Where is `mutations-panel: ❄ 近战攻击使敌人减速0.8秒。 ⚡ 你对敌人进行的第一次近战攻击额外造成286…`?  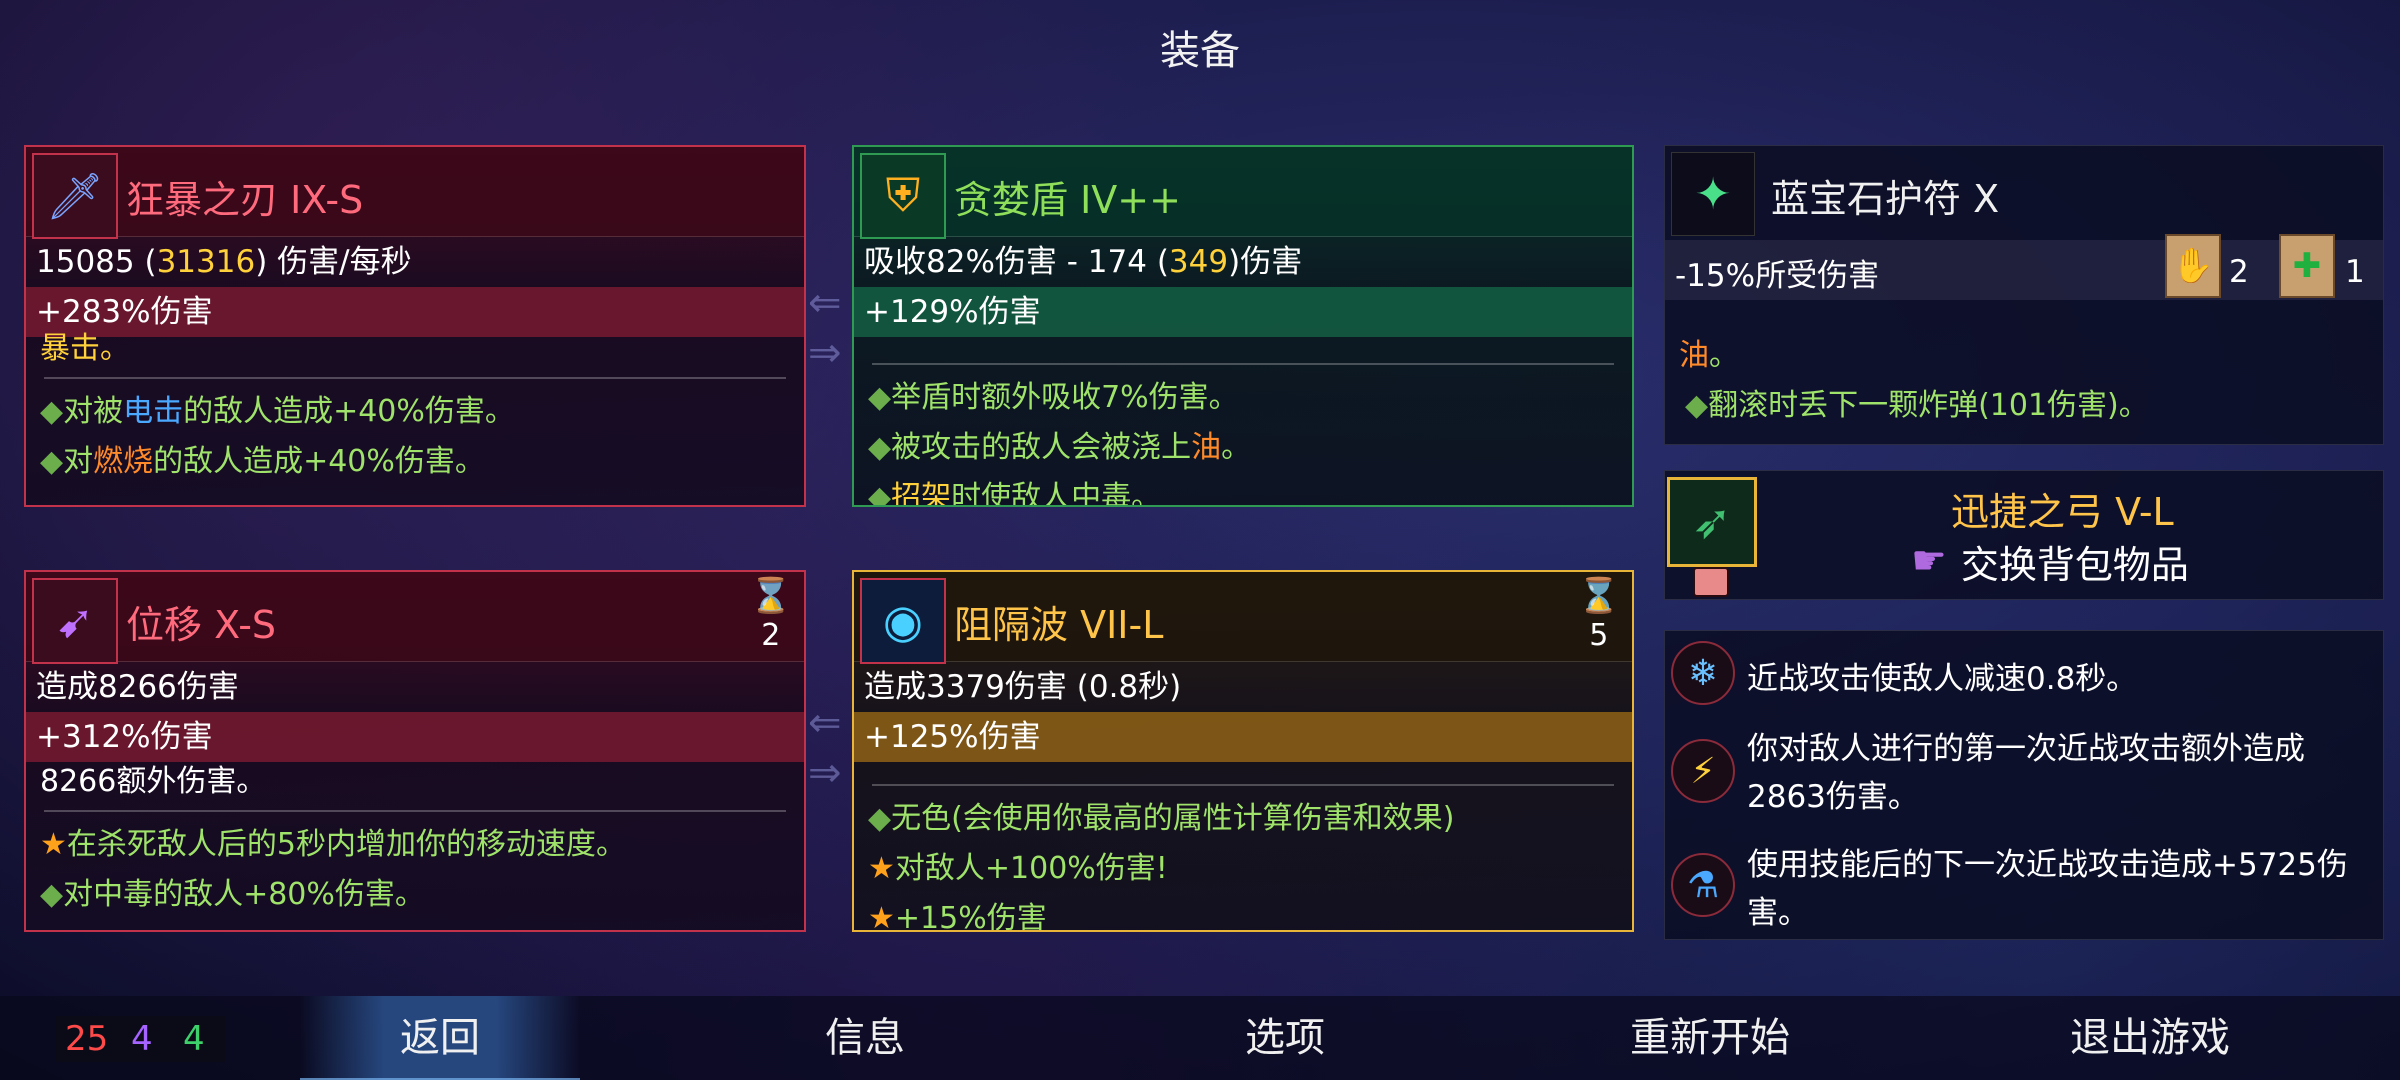
mutations-panel: ❄ 近战攻击使敌人减速0.8秒。 ⚡ 你对敌人进行的第一次近战攻击额外造成286… is located at coordinates (2024, 785).